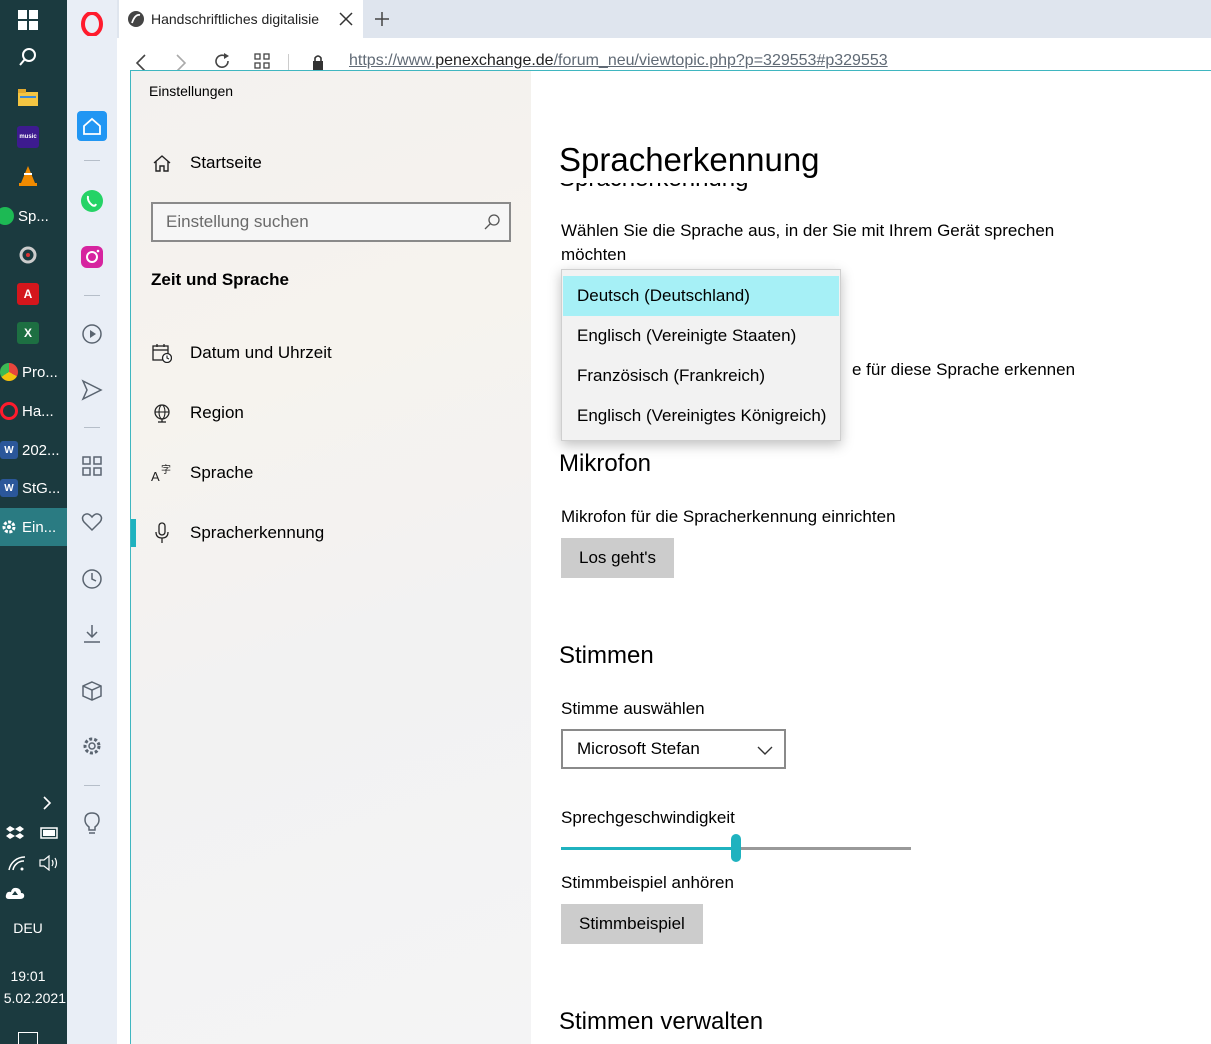 This screenshot has width=1211, height=1044. I want to click on sidebar-settings, so click(92, 746).